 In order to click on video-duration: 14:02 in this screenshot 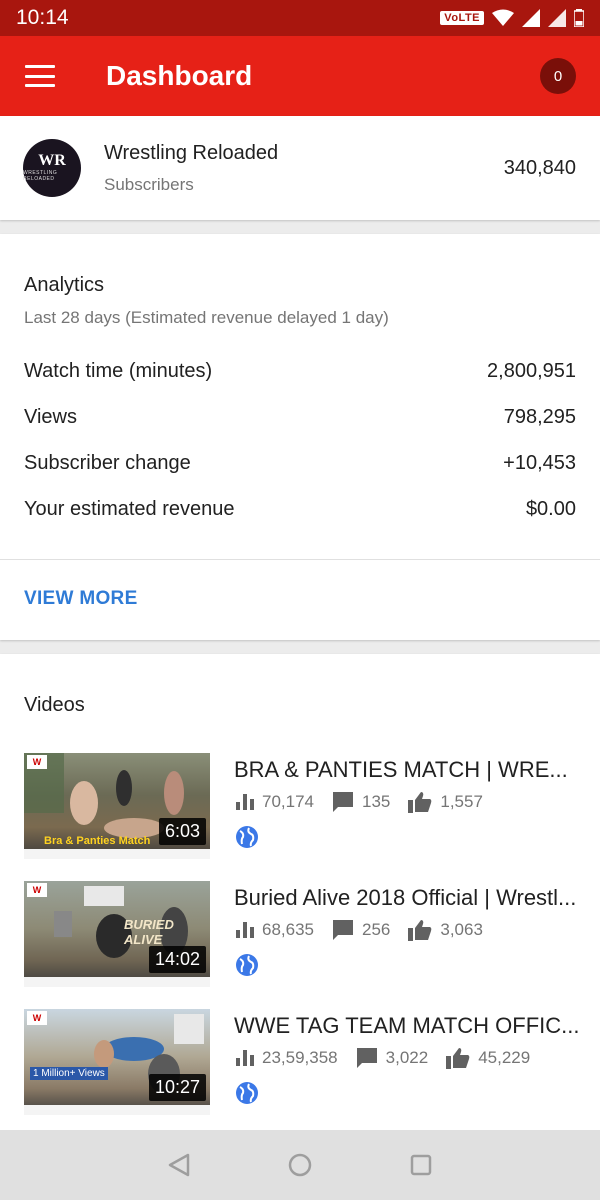, I will do `click(177, 959)`.